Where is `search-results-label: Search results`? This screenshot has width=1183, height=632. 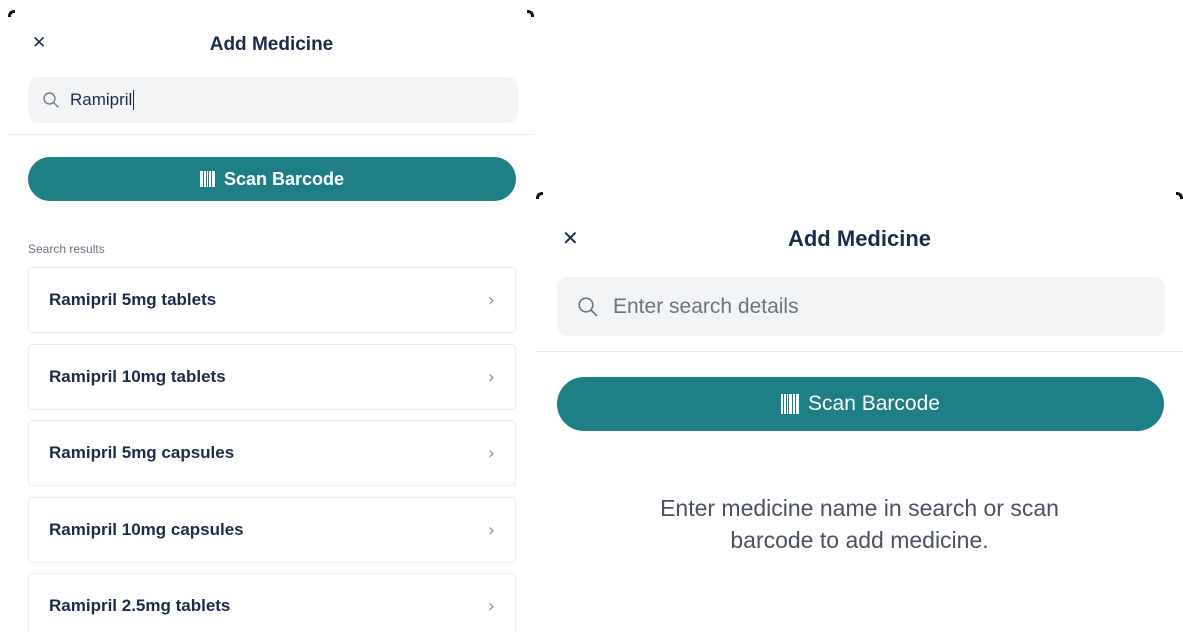 search-results-label: Search results is located at coordinates (66, 249).